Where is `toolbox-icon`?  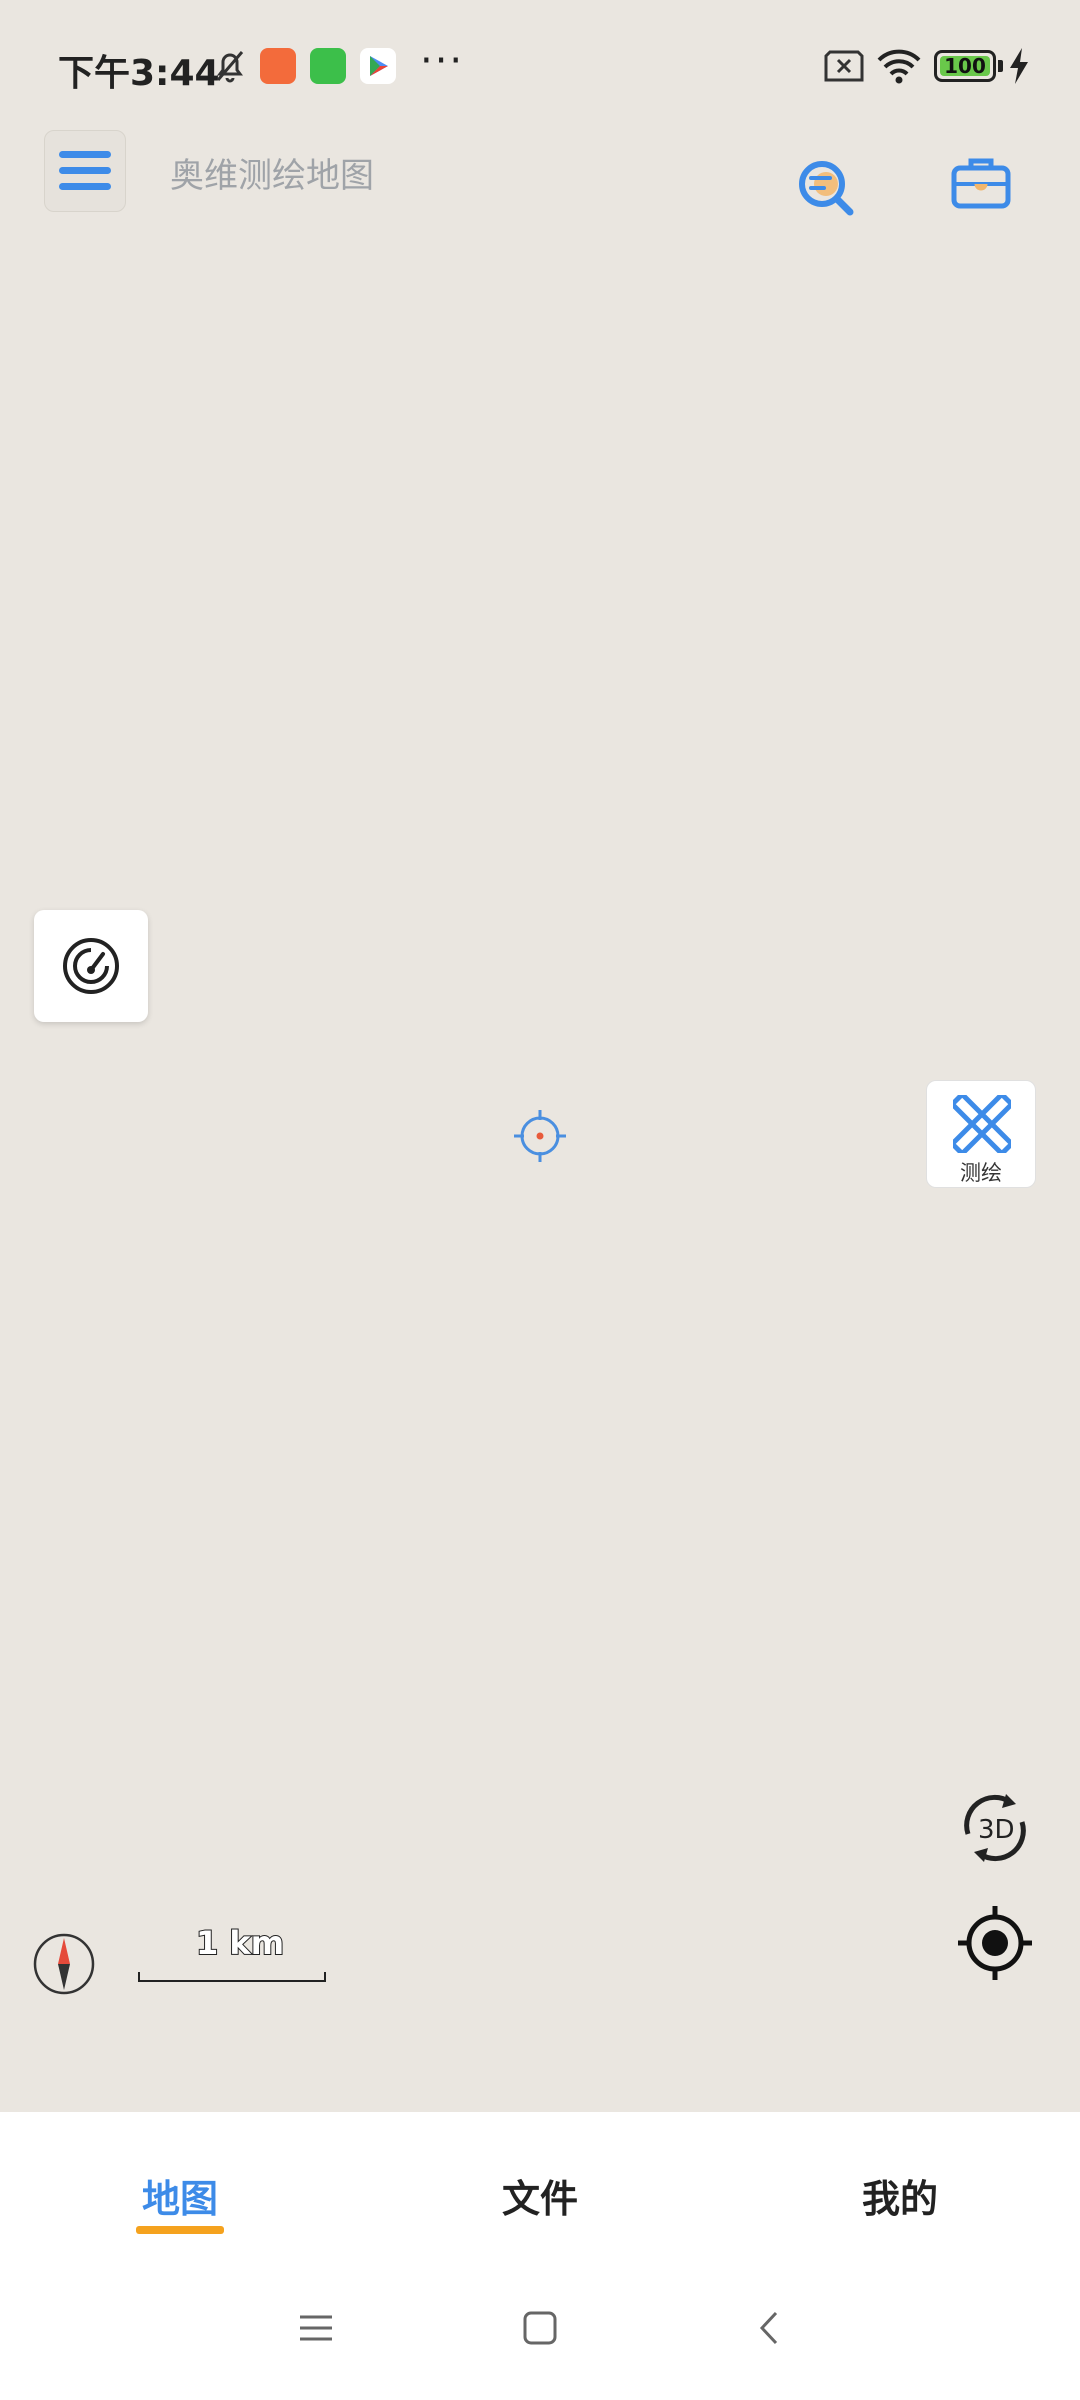
toolbox-icon is located at coordinates (981, 183).